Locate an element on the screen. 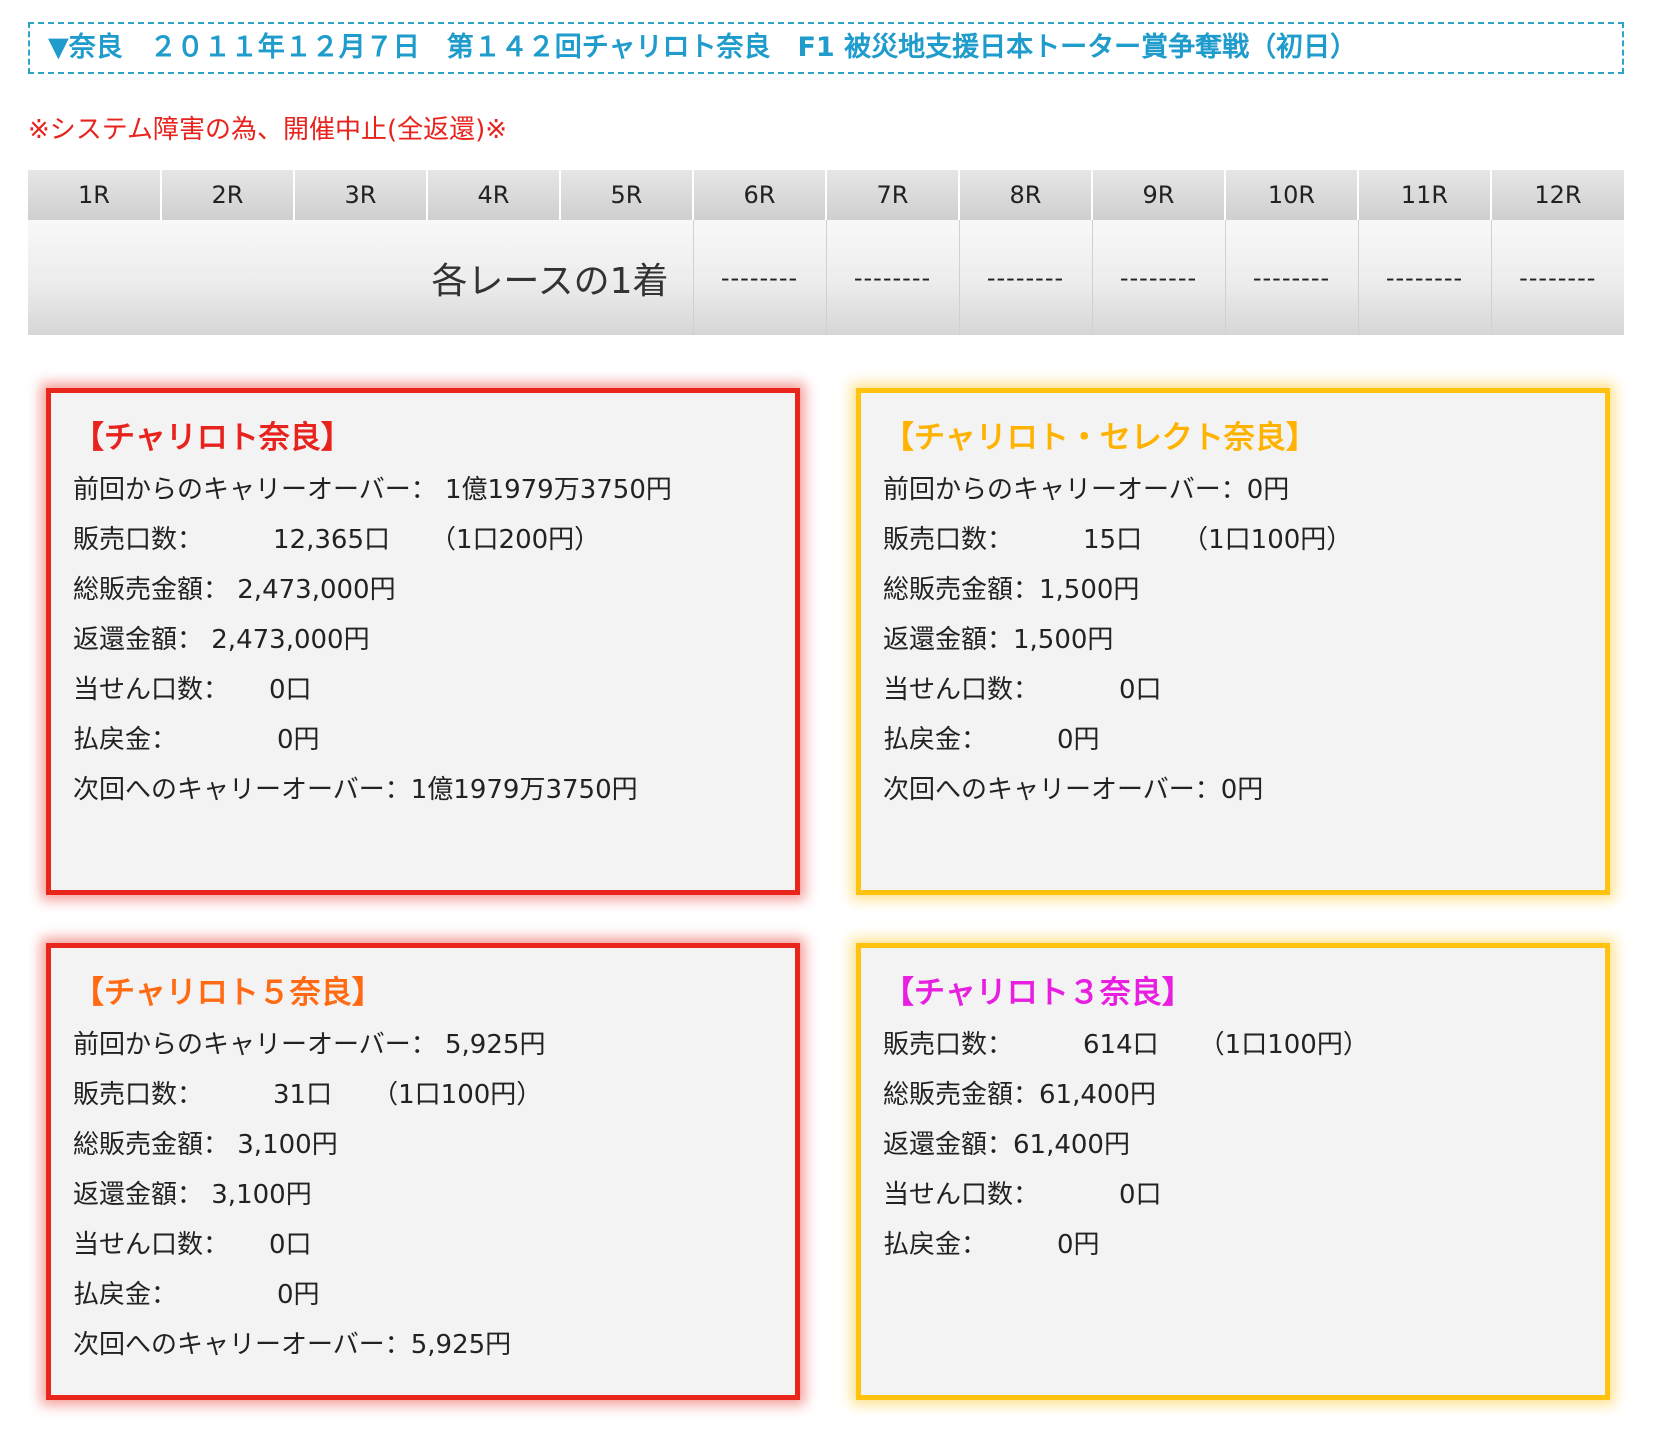 The height and width of the screenshot is (1435, 1655). carryover-prev: 前回からのキャリーオーバー： 1億1979万3750円 is located at coordinates (372, 490).